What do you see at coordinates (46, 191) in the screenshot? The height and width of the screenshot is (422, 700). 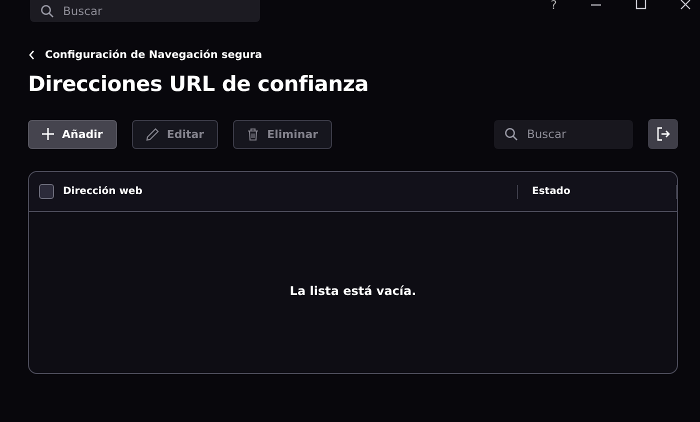 I see `checkbox` at bounding box center [46, 191].